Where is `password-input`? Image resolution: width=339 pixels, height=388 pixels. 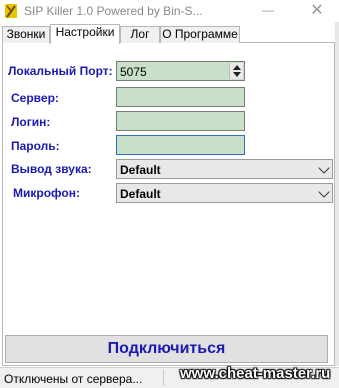 password-input is located at coordinates (180, 145).